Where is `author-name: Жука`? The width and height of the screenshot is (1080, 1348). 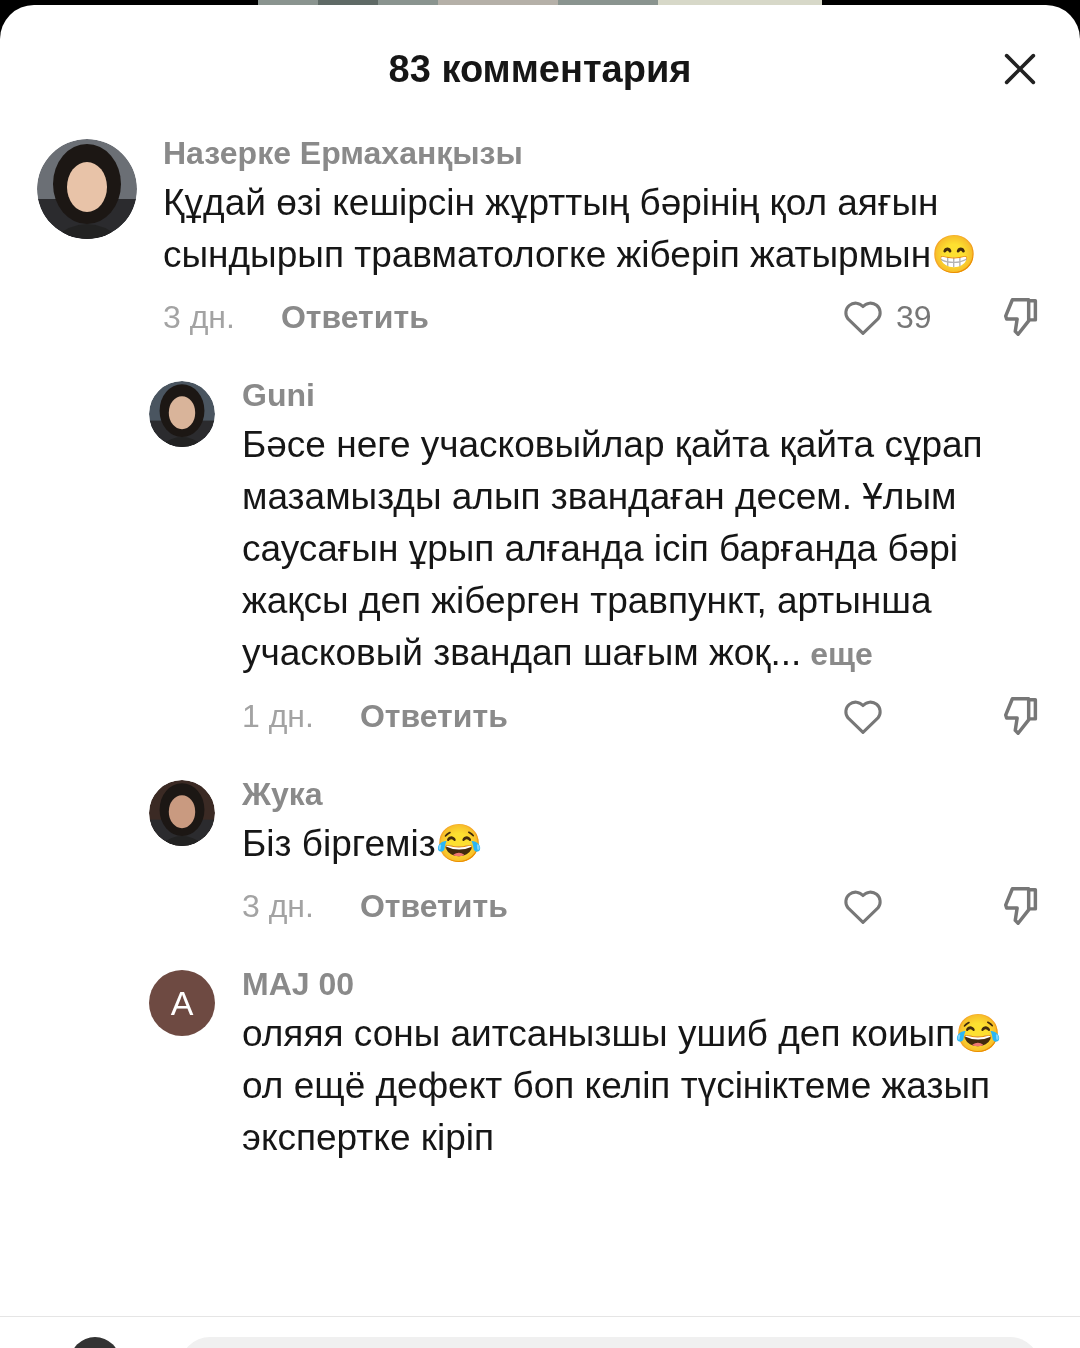
author-name: Жука is located at coordinates (643, 794).